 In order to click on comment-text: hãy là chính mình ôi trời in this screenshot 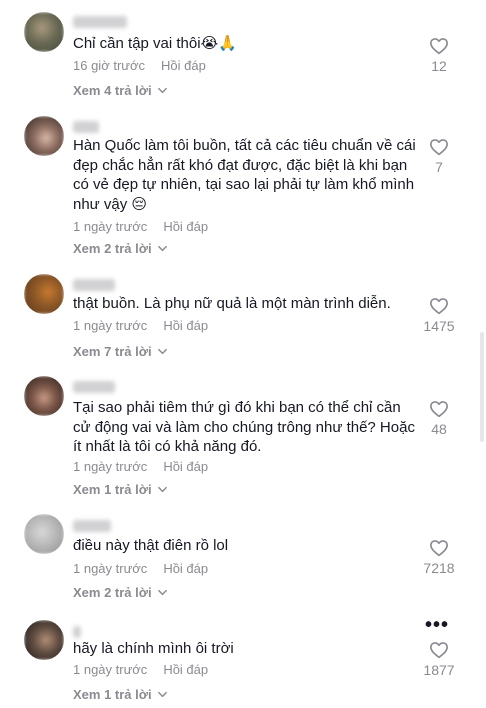, I will do `click(153, 648)`.